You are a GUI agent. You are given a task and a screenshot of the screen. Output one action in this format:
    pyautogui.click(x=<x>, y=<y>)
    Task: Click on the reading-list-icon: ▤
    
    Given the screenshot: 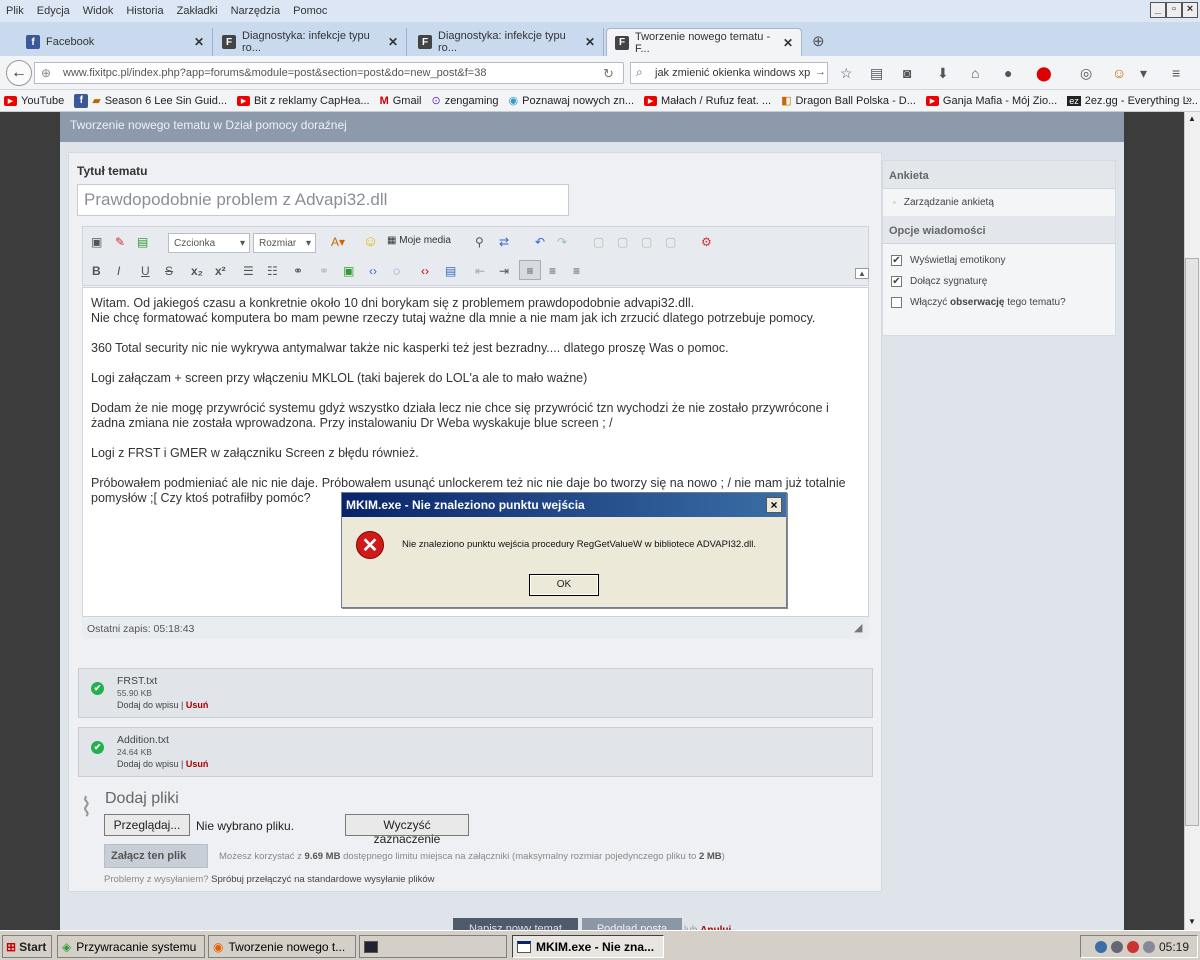 What is the action you would take?
    pyautogui.click(x=876, y=73)
    